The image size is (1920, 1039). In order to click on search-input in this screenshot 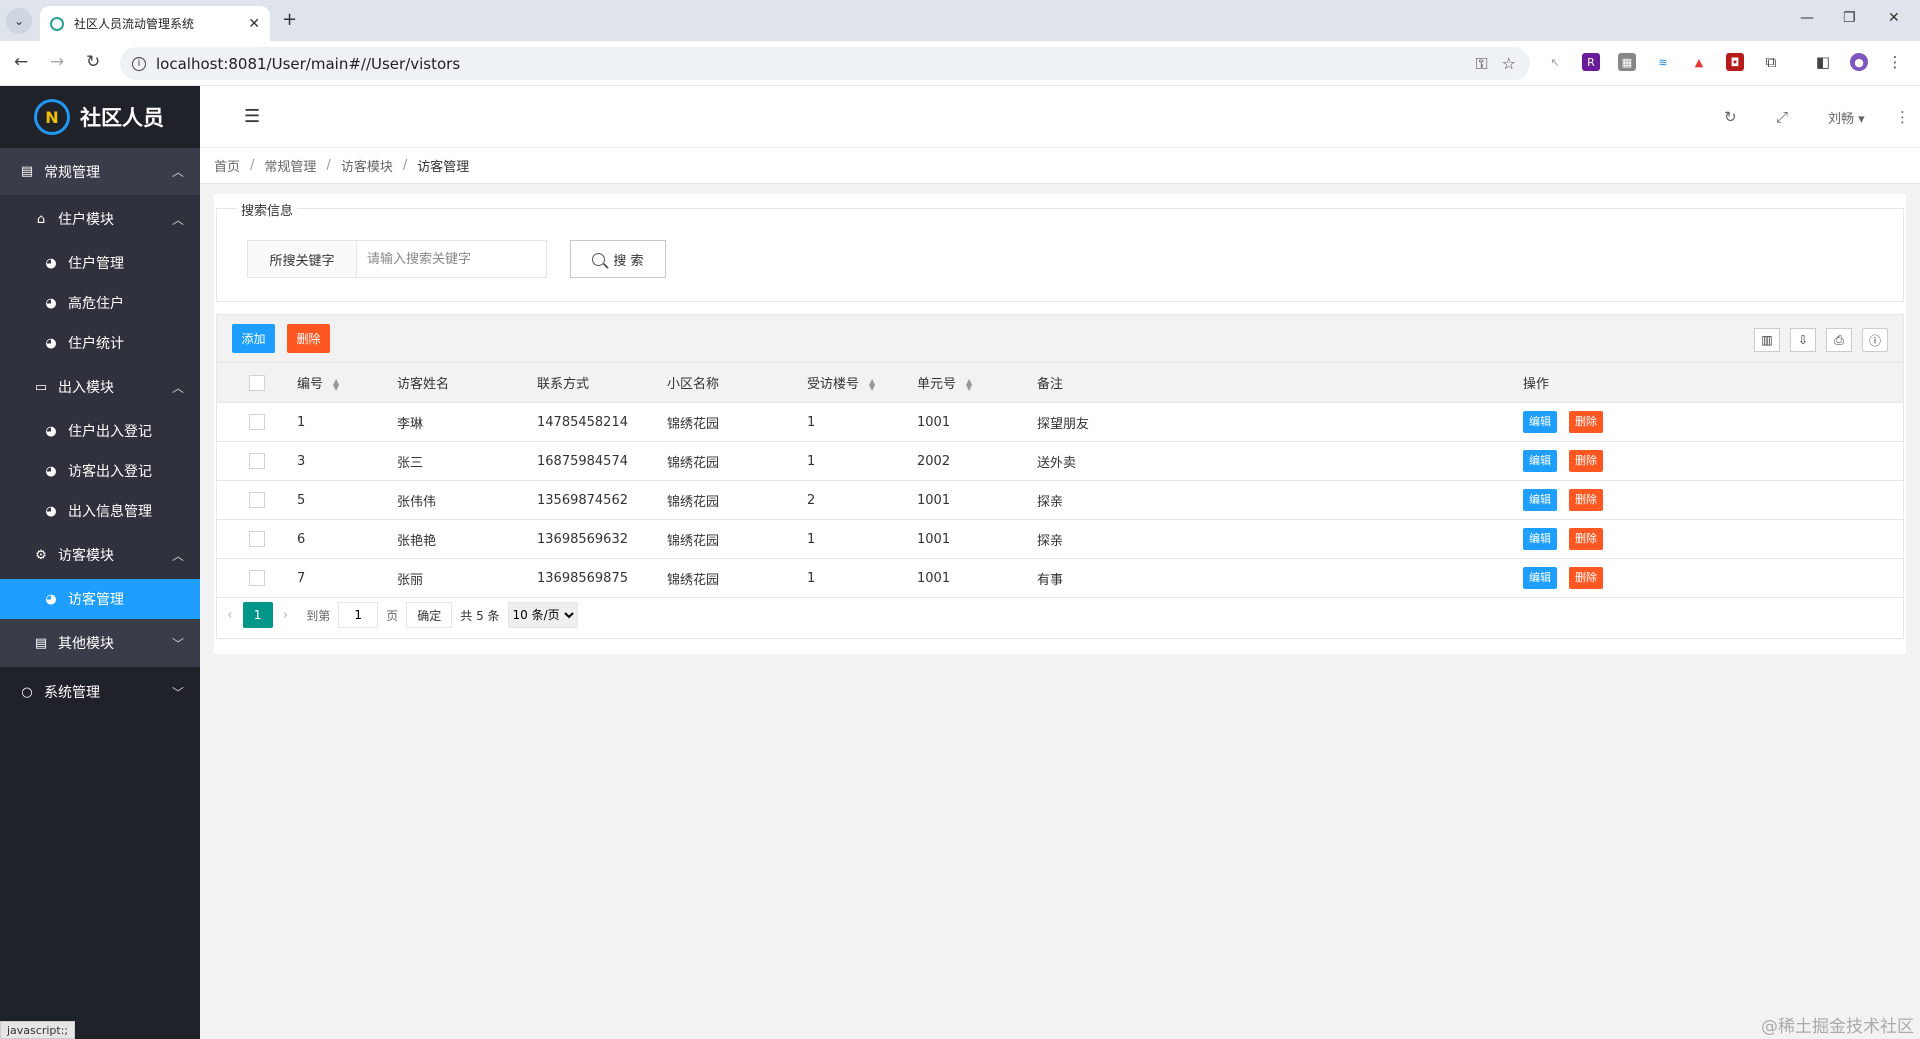, I will do `click(451, 259)`.